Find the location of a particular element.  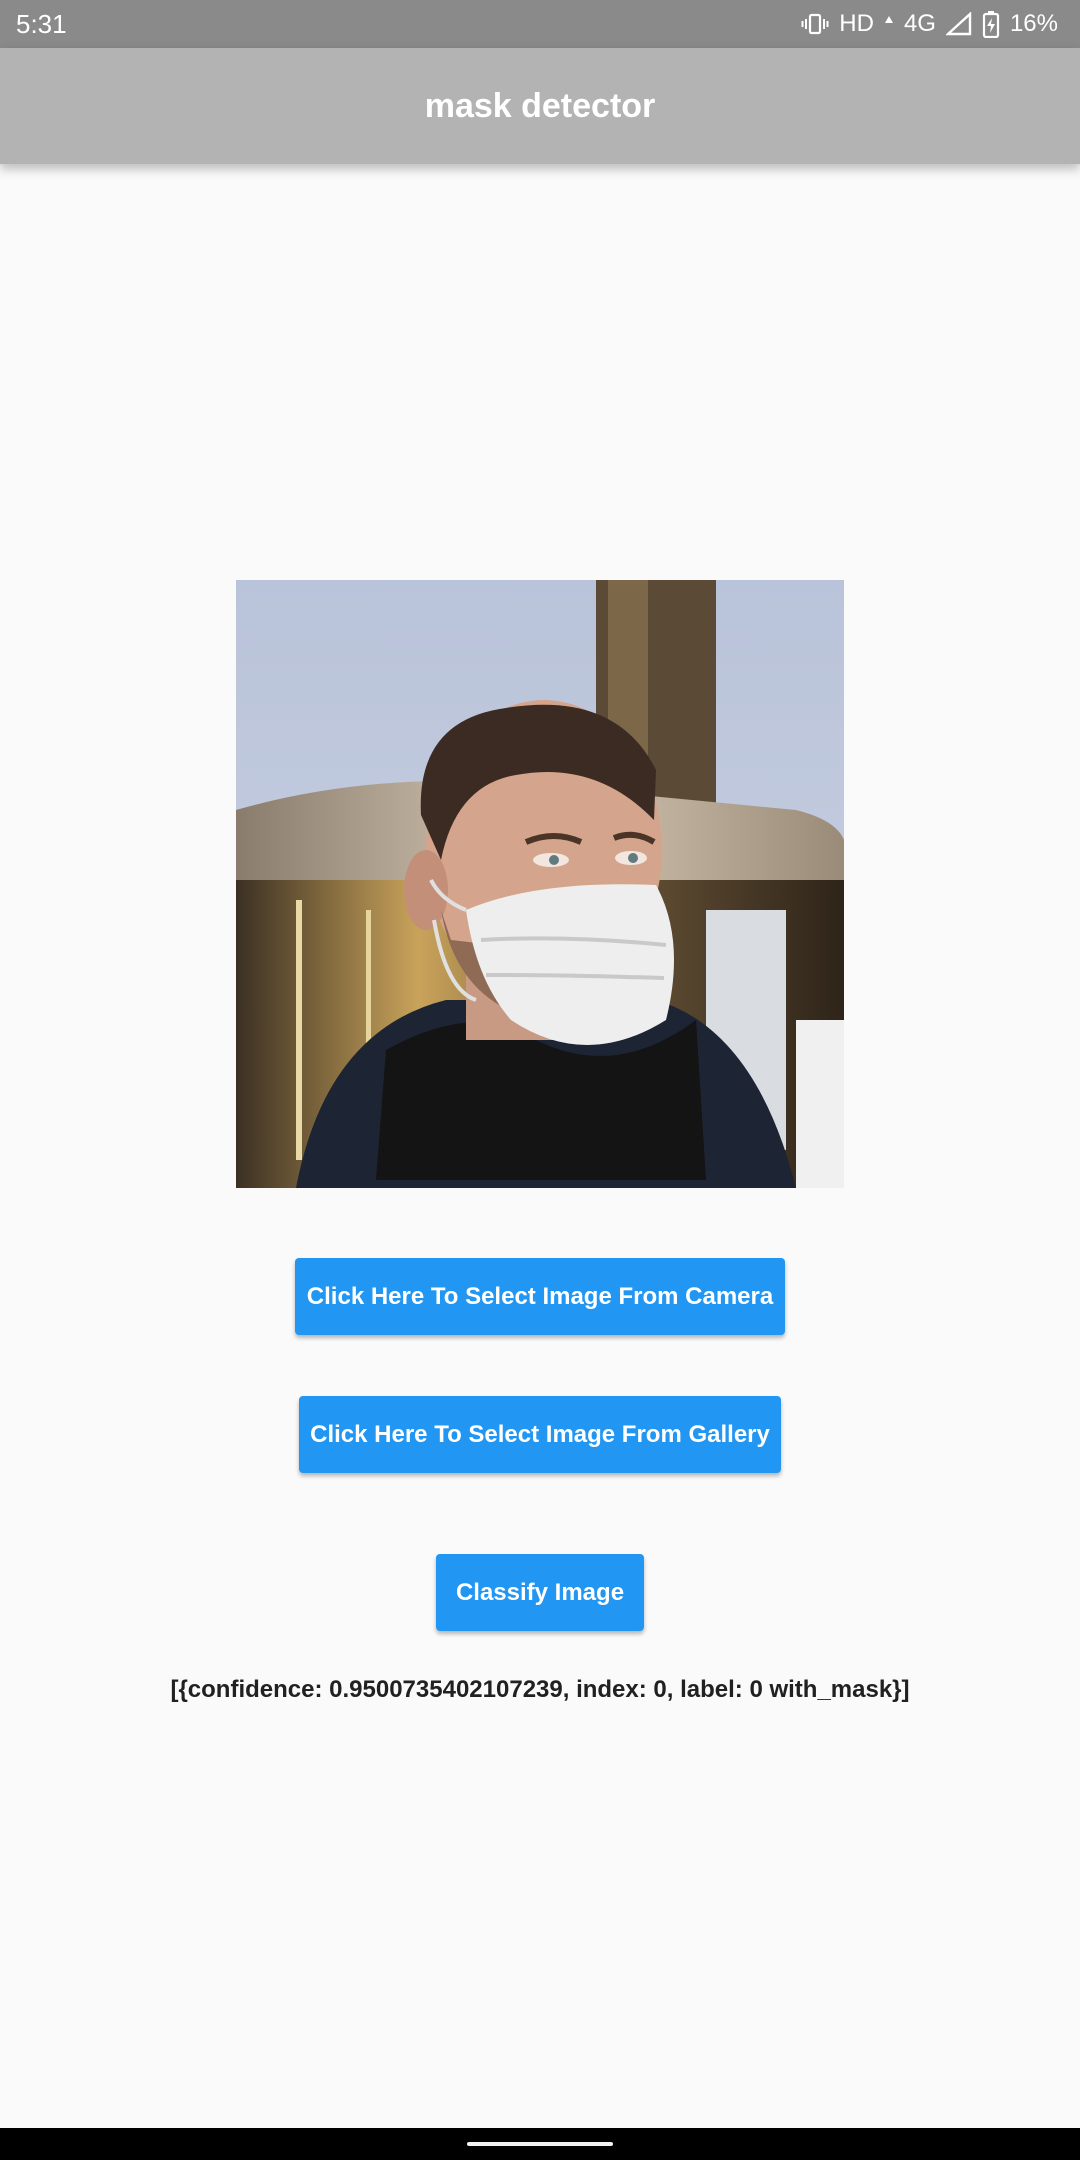

status-icons: HD 4G 16% is located at coordinates (929, 24).